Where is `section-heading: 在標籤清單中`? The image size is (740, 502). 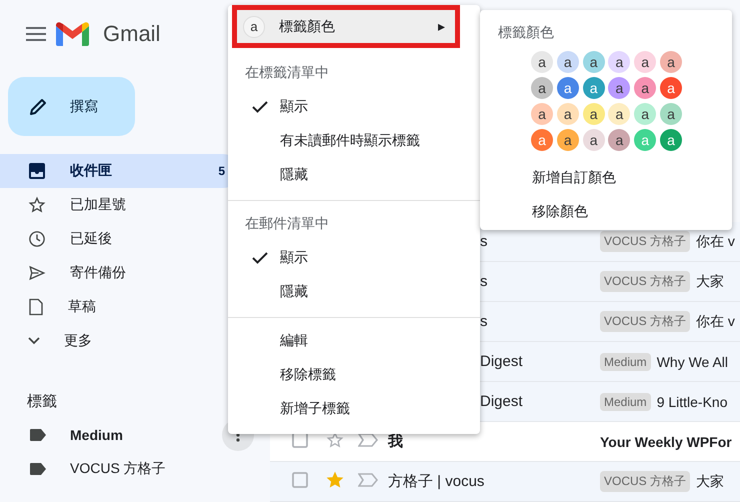 section-heading: 在標籤清單中 is located at coordinates (287, 72).